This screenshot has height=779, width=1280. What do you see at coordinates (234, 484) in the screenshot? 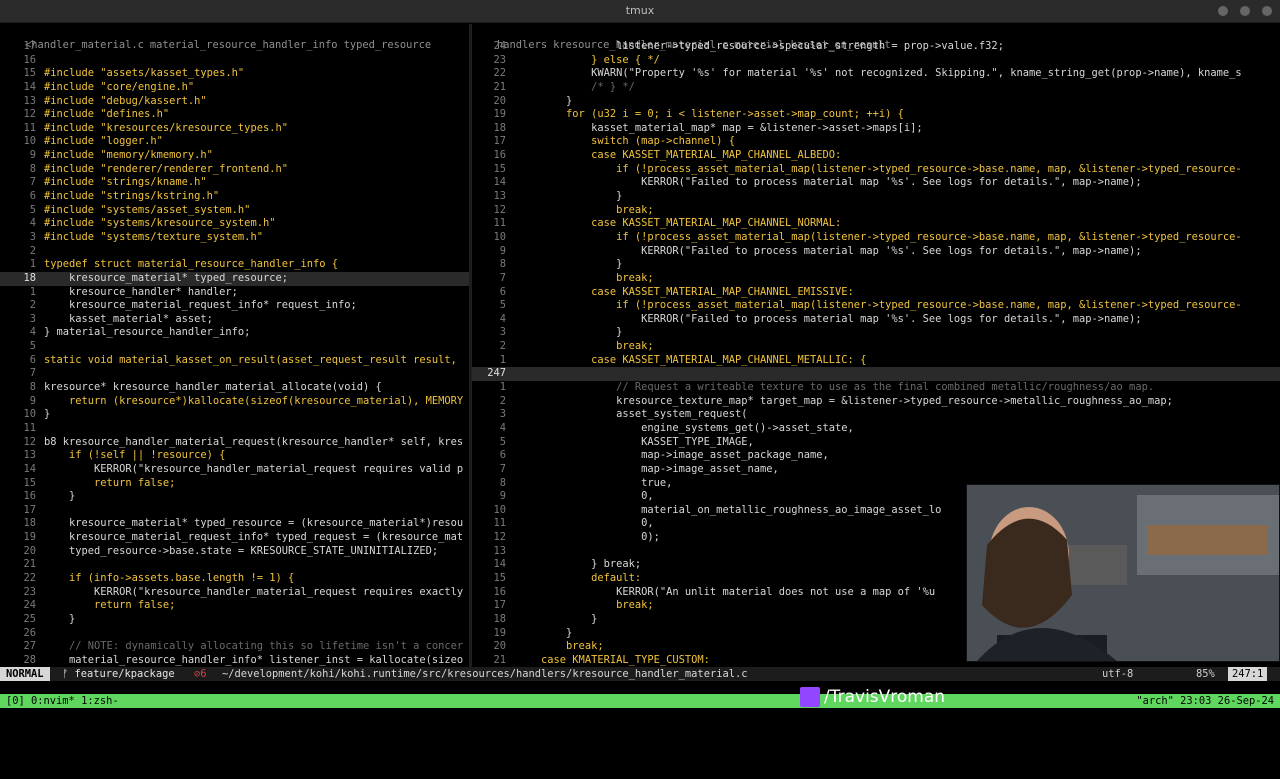
I see `code-line: 15 return false;` at bounding box center [234, 484].